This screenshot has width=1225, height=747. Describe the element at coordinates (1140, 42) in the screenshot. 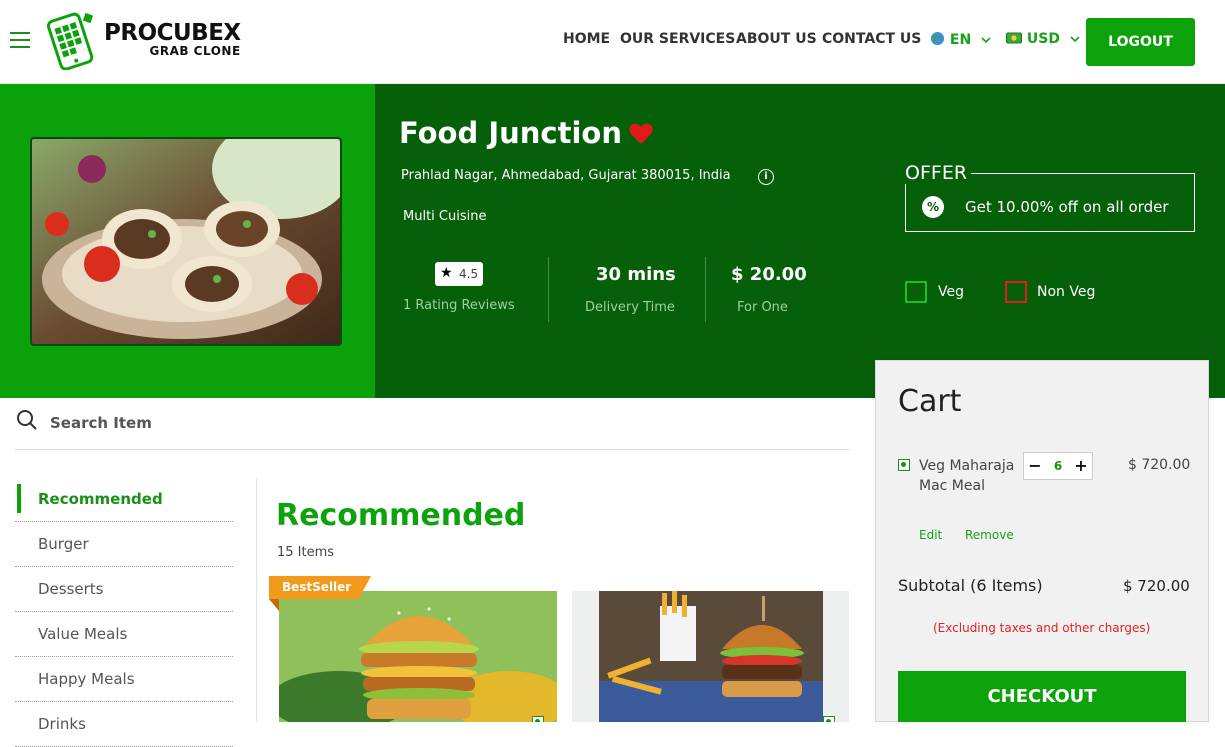

I see `logout-button: LOGOUT` at that location.